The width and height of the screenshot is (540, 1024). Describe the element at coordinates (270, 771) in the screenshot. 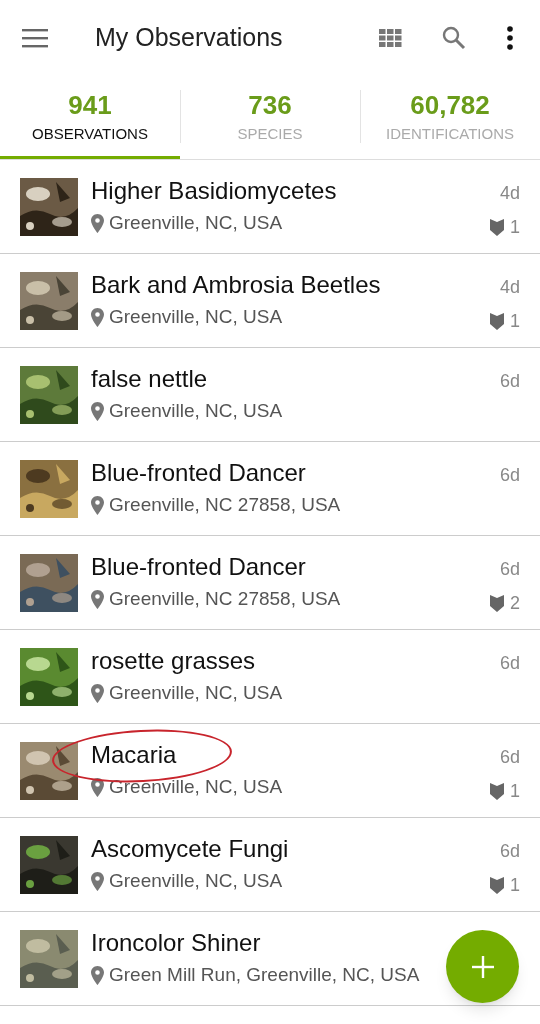

I see `observation-row: Macaria Greenville, NC, USA 6d 1` at that location.